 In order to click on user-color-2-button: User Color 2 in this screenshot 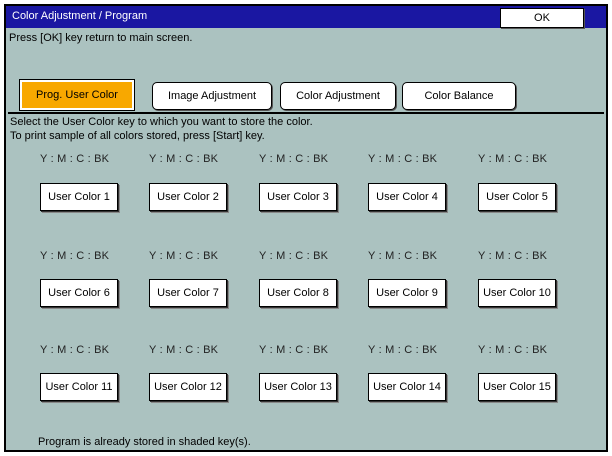, I will do `click(188, 197)`.